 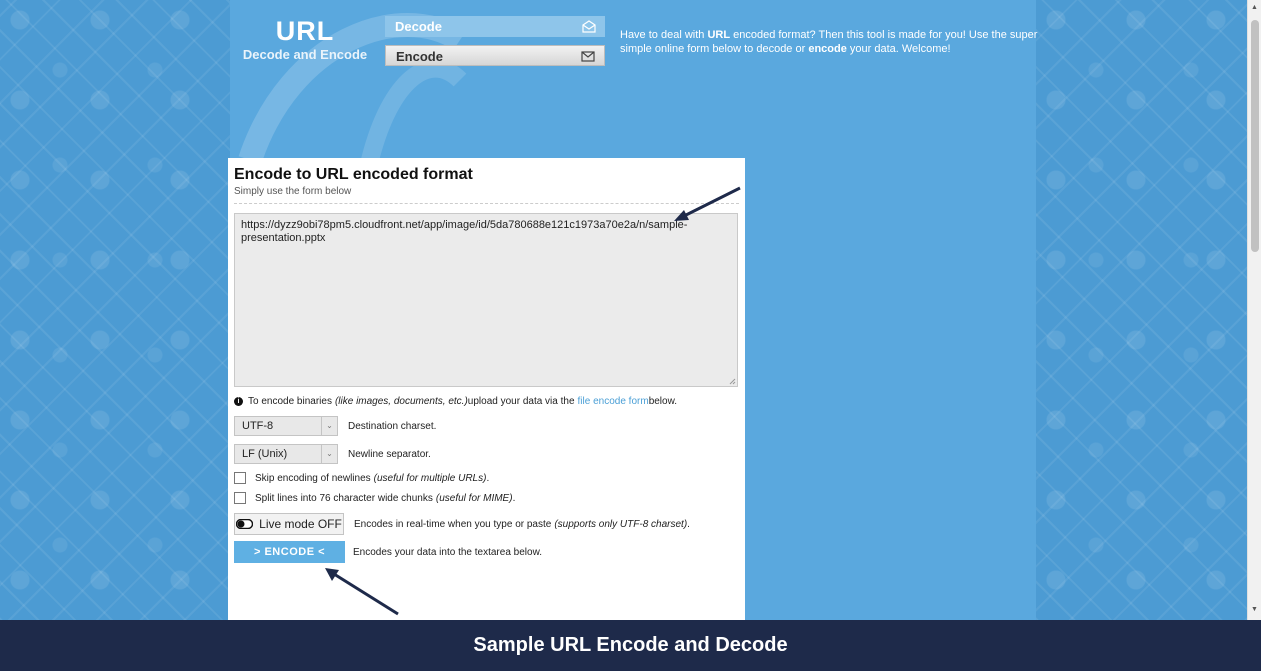 I want to click on scroll-down-icon: ▼, so click(x=1254, y=609).